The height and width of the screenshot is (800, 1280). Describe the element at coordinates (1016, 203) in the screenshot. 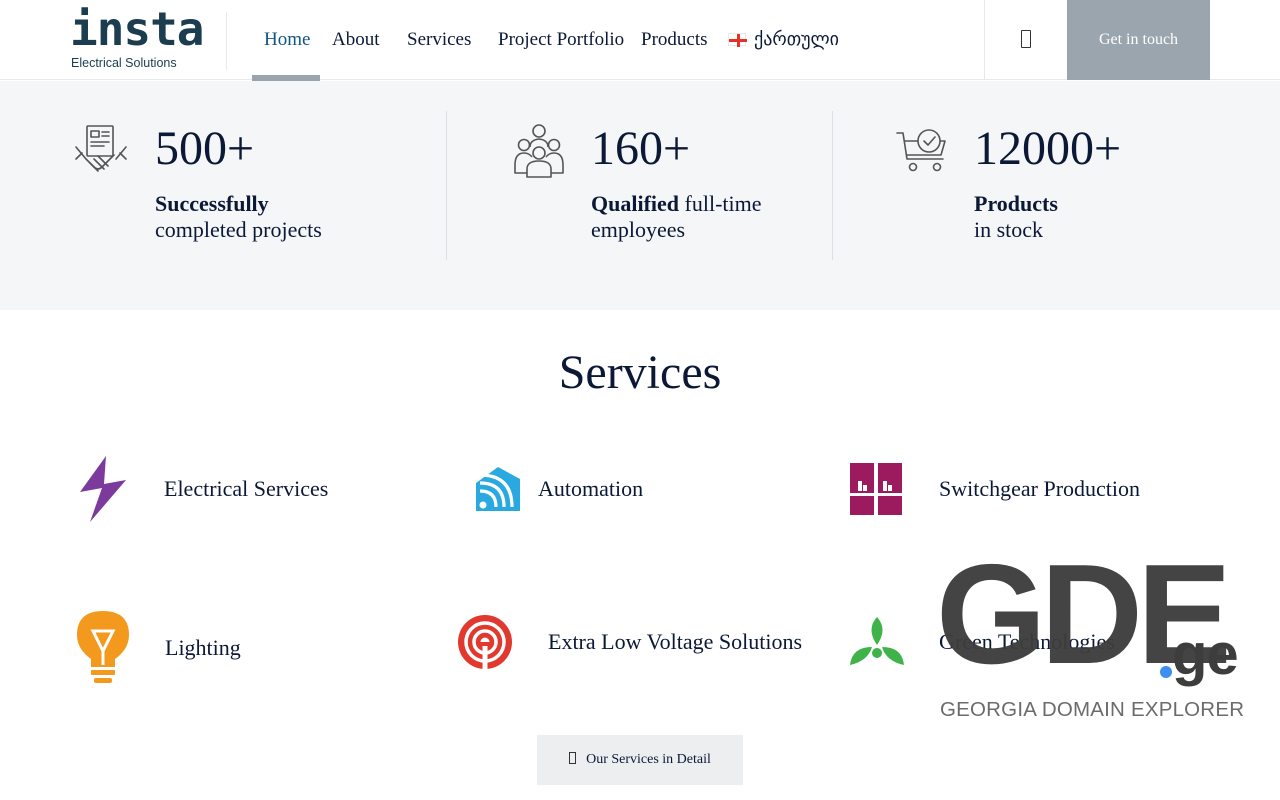

I see `stat-label-line1: Products` at that location.